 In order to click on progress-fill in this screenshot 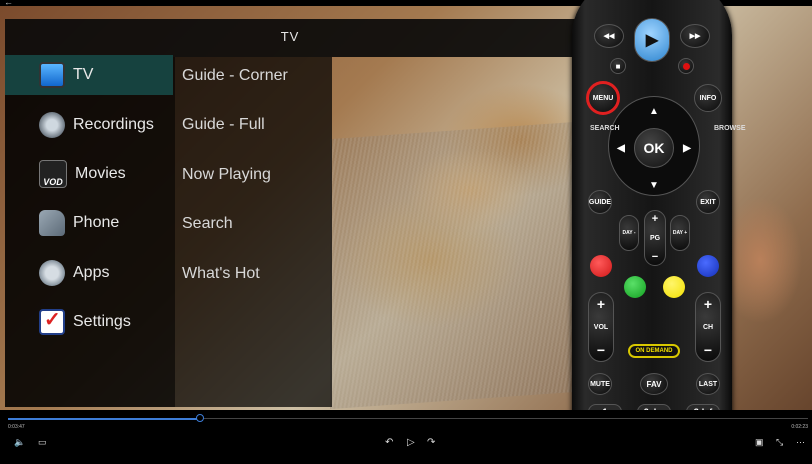, I will do `click(104, 419)`.